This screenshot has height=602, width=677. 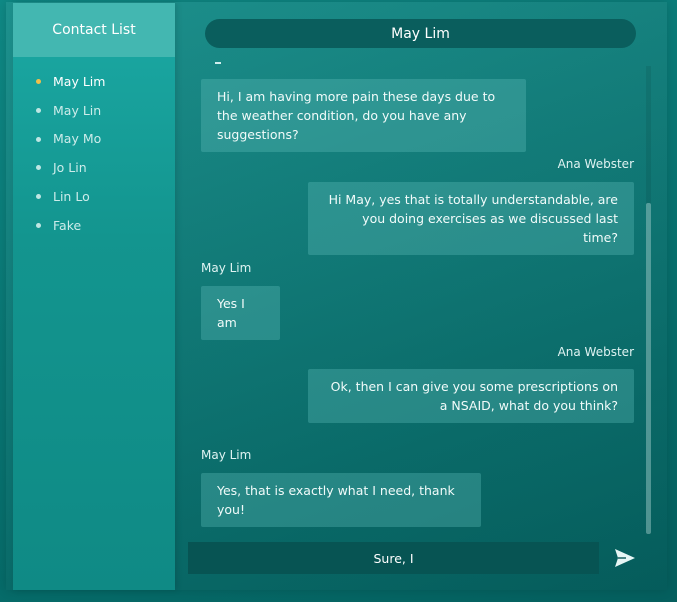 I want to click on send-button, so click(x=625, y=558).